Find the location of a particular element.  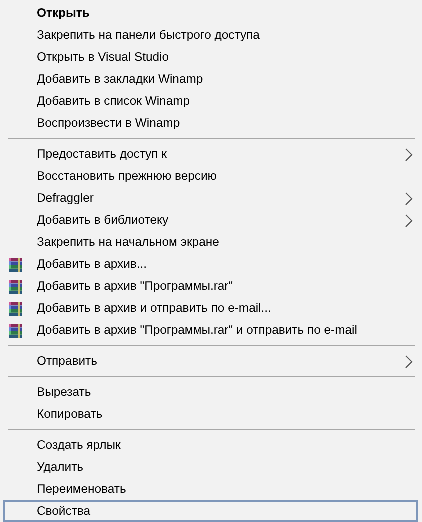

menu-item: Открыть в Visual Studio is located at coordinates (210, 57).